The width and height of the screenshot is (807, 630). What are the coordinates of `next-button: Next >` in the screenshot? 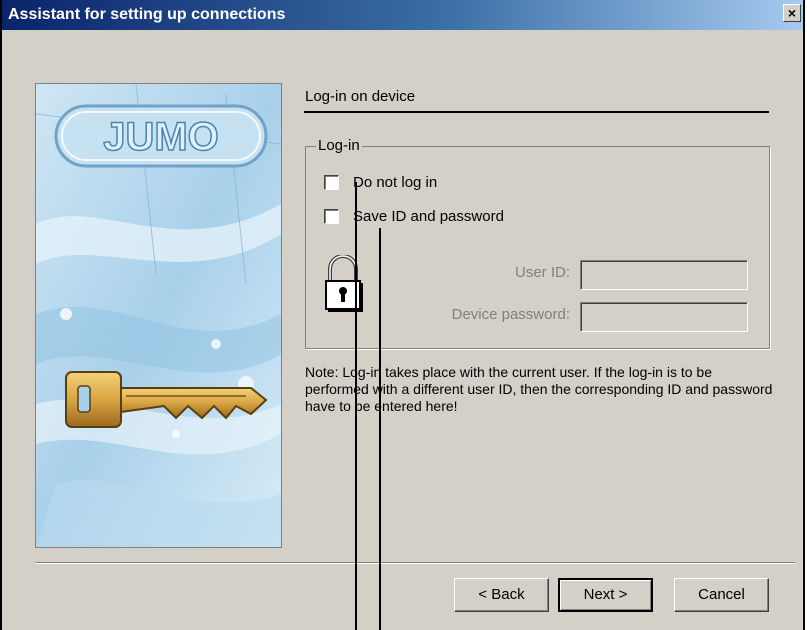 It's located at (605, 595).